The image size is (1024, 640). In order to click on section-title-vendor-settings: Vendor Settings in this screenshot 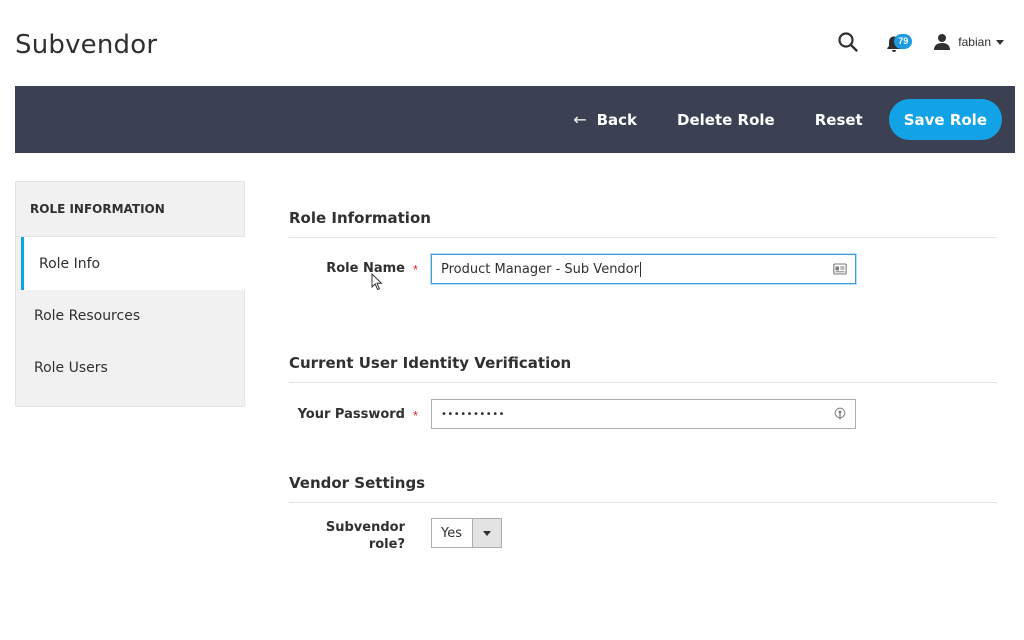, I will do `click(357, 483)`.